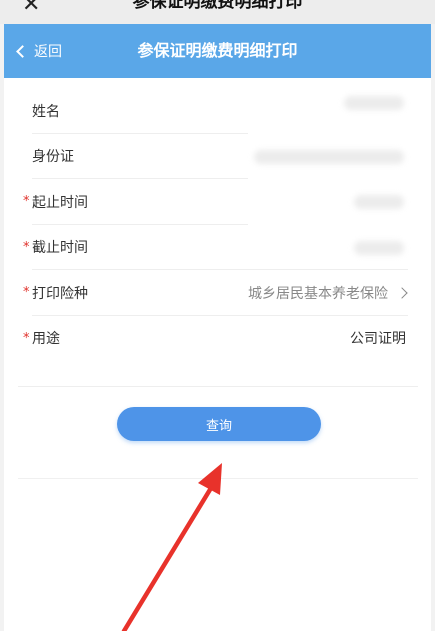  Describe the element at coordinates (60, 202) in the screenshot. I see `start-time-label: 起止时间` at that location.